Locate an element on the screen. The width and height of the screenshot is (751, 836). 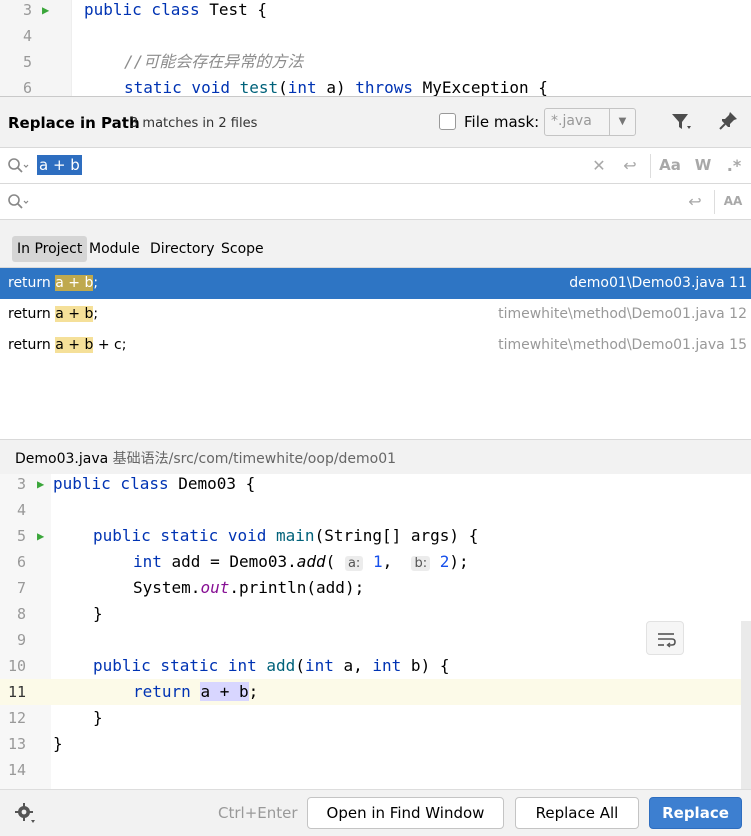
result-row: return a + b; demo01\Demo03.java 11 is located at coordinates (375, 283).